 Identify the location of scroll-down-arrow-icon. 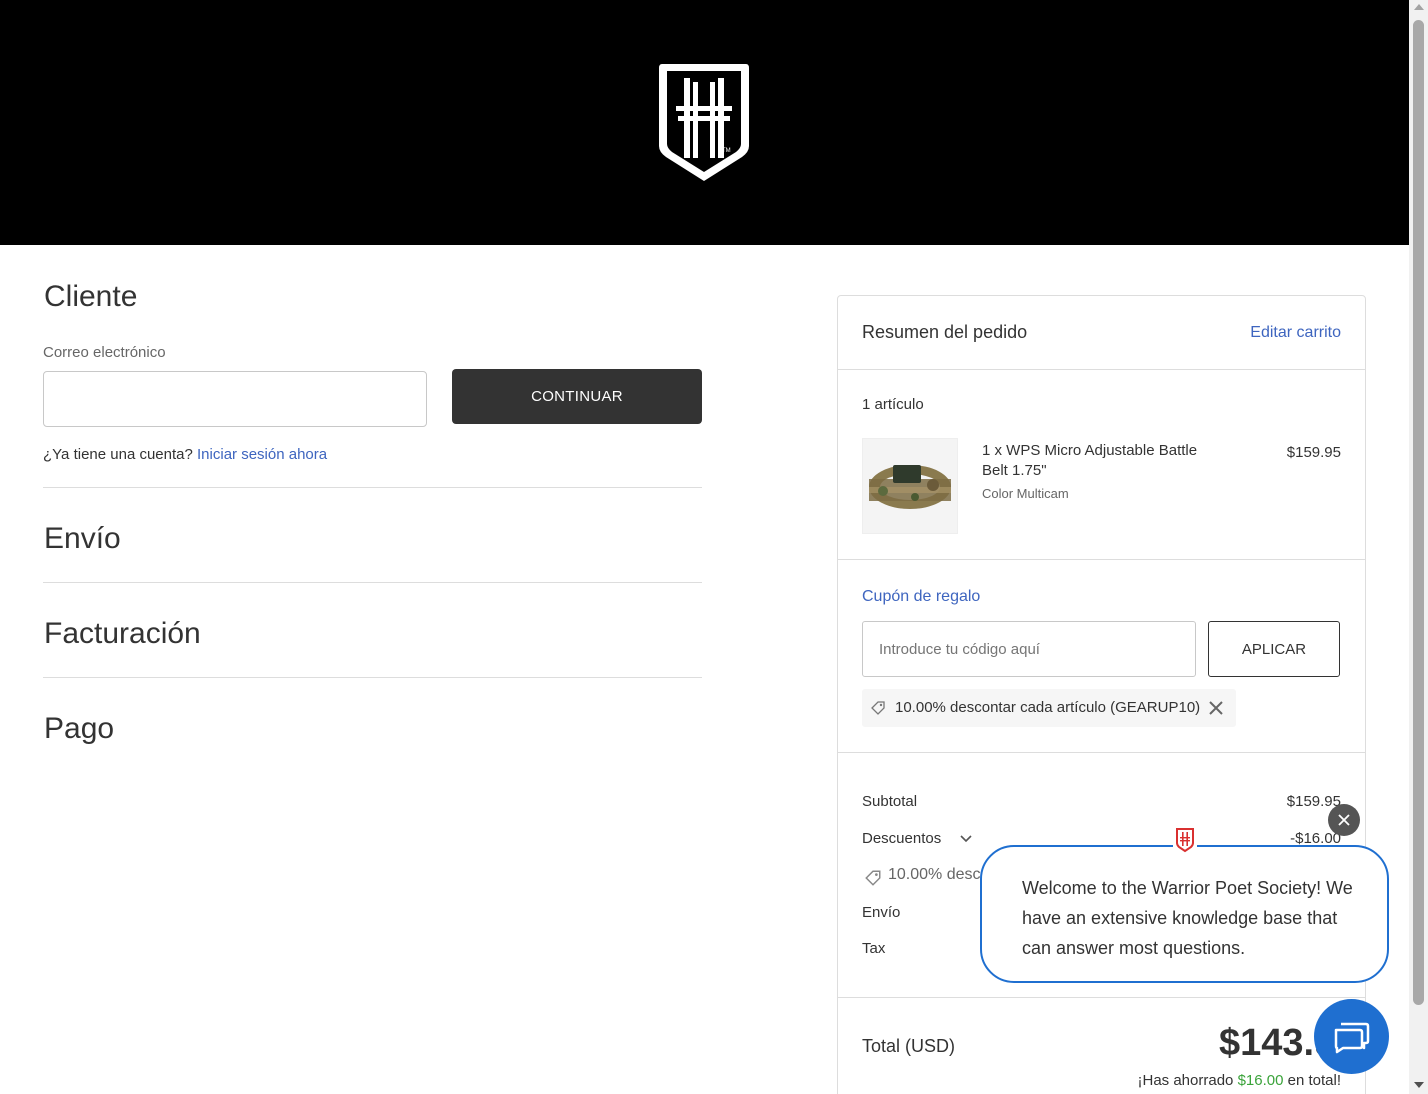
(1419, 1085).